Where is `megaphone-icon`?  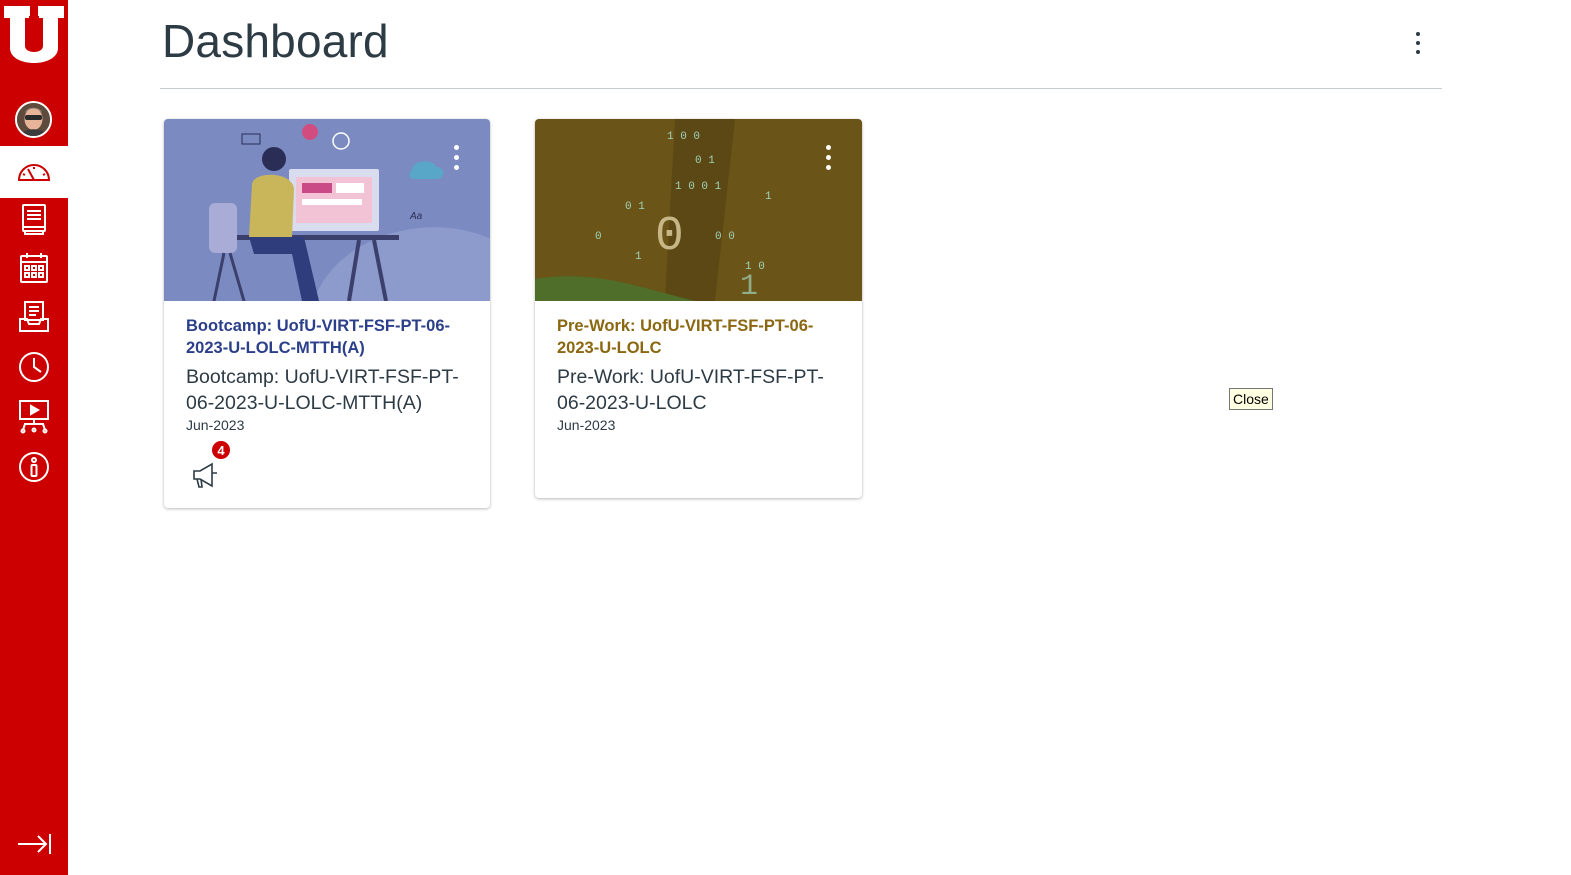 megaphone-icon is located at coordinates (205, 475).